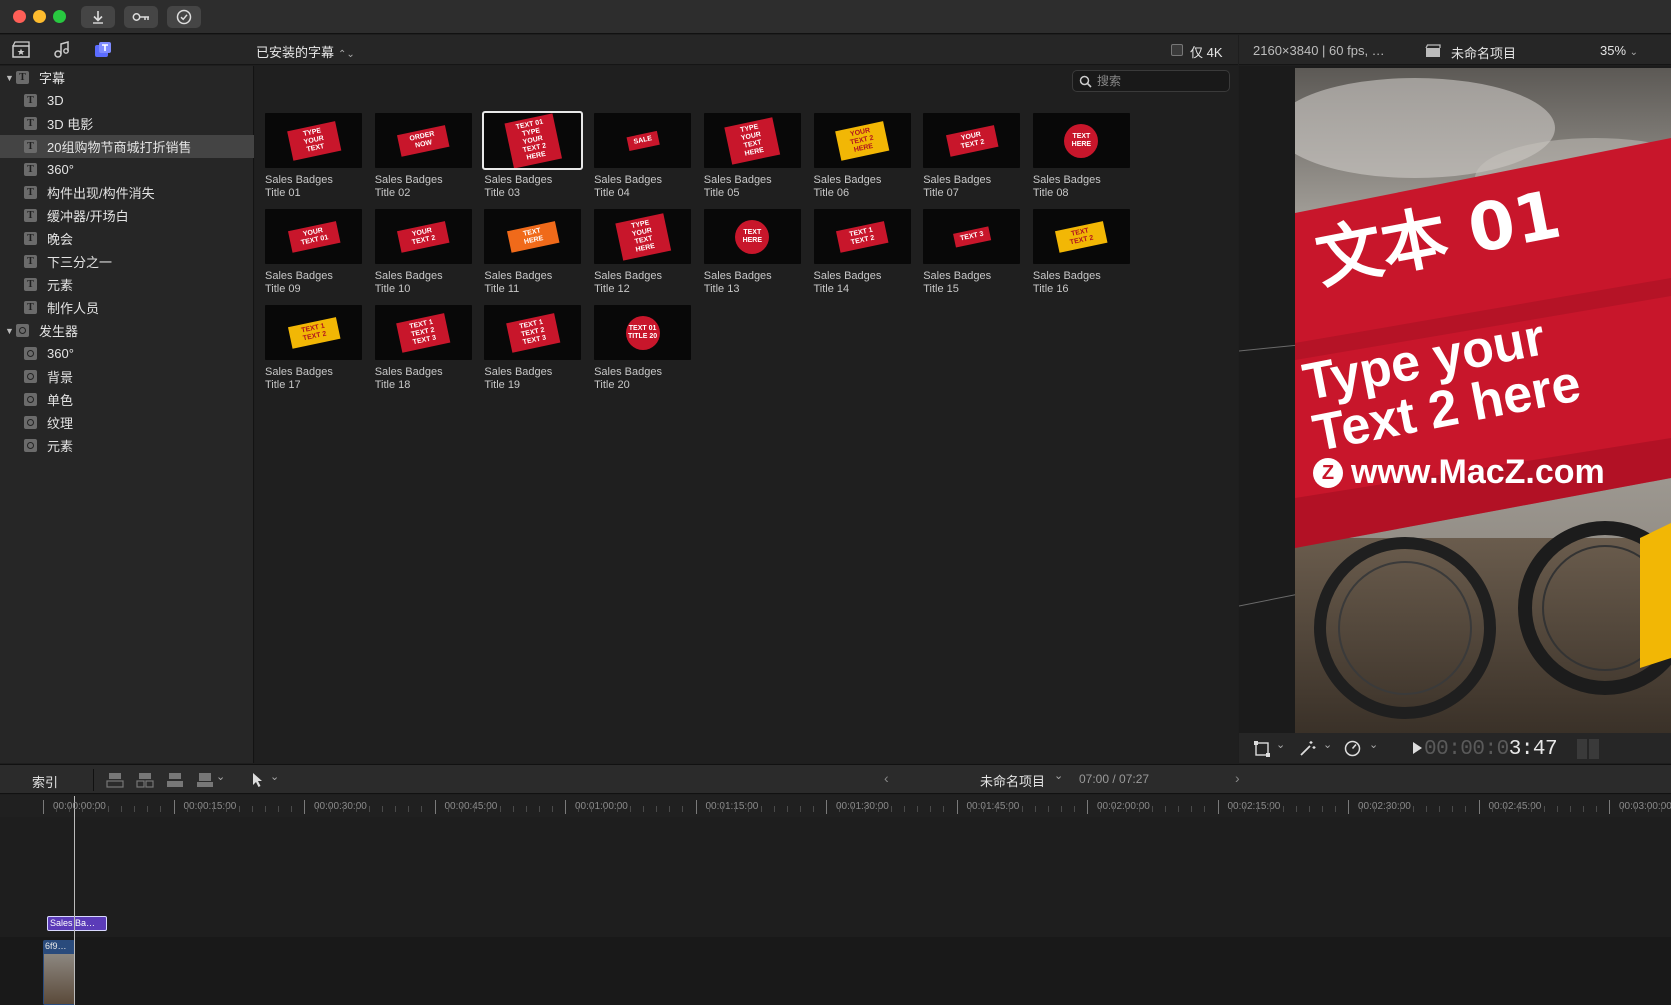 This screenshot has width=1671, height=1005. What do you see at coordinates (127, 261) in the screenshot?
I see `sidebar-item: T 下三分之一` at bounding box center [127, 261].